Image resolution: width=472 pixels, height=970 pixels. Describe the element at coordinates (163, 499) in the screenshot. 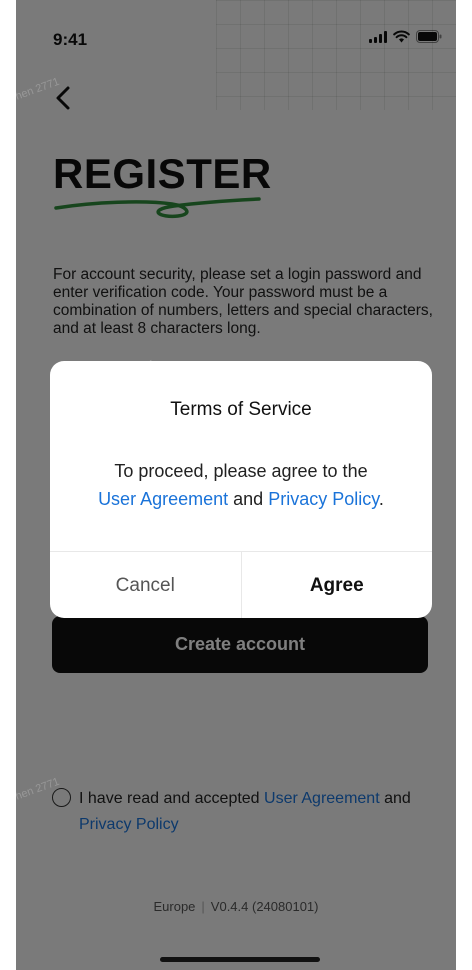

I see `dialog-user-agreement-link: User Agreement` at that location.